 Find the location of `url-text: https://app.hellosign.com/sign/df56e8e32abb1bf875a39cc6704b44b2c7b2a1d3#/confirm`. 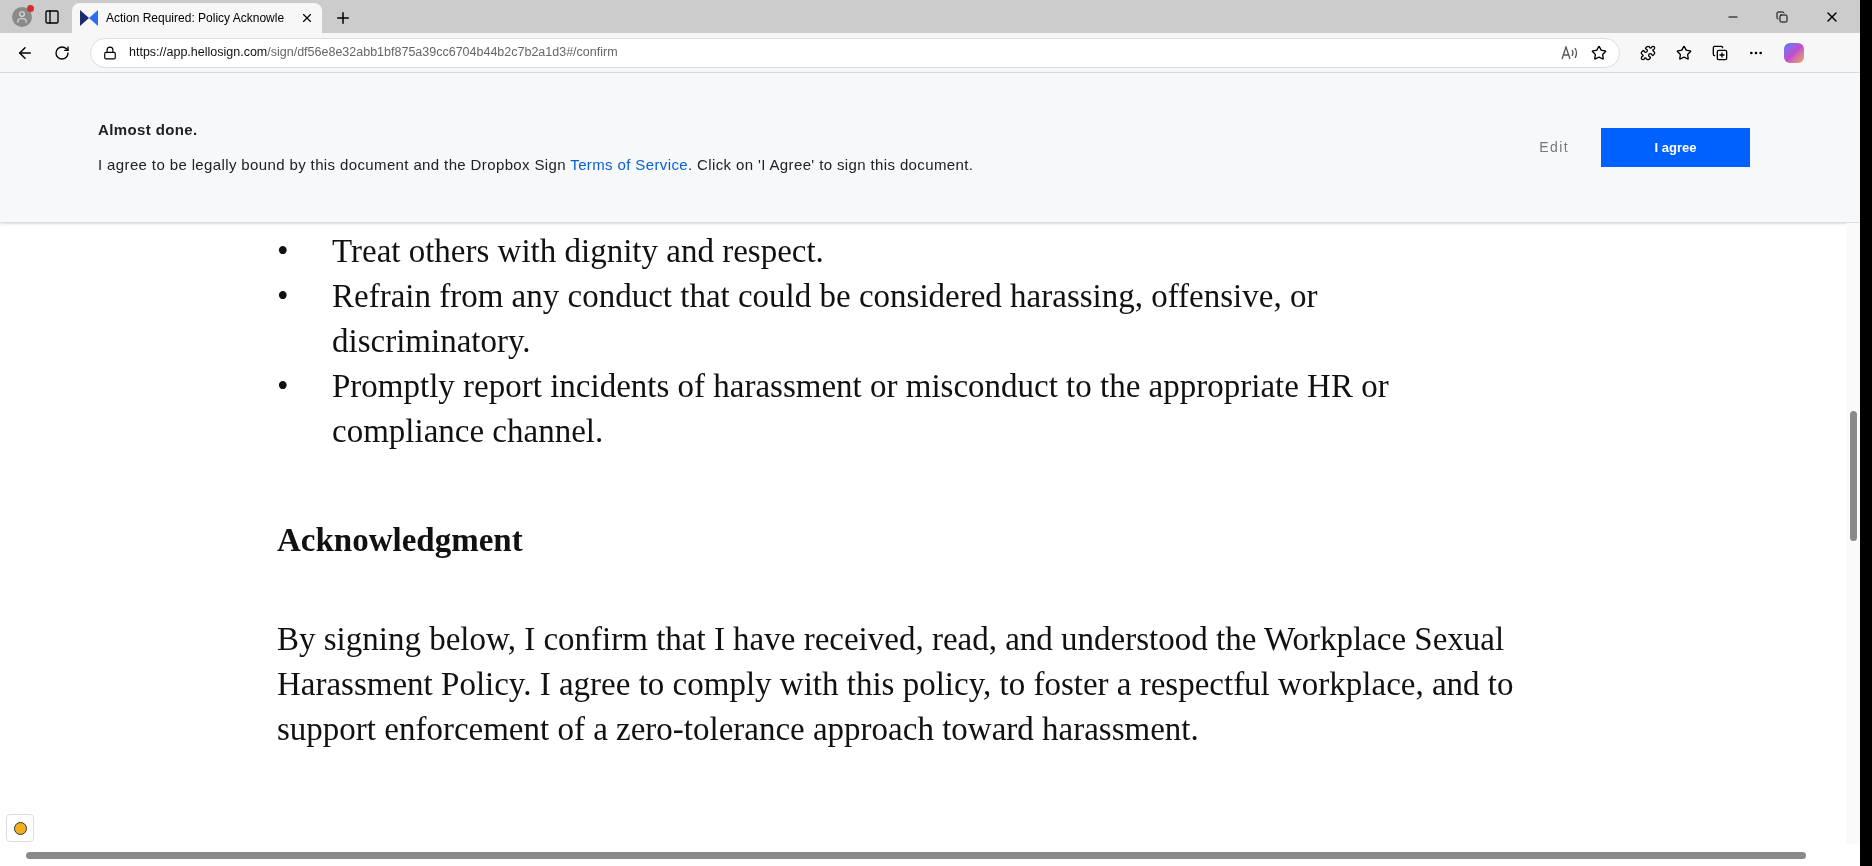

url-text: https://app.hellosign.com/sign/df56e8e32abb1bf875a39cc6704b44b2c7b2a1d3#/confirm is located at coordinates (373, 53).